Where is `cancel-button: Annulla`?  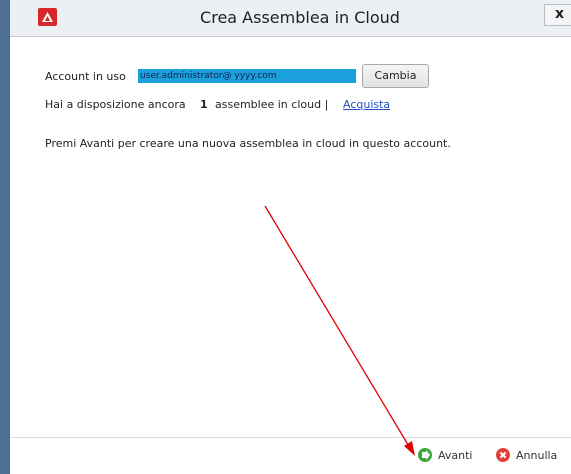 cancel-button: Annulla is located at coordinates (526, 456).